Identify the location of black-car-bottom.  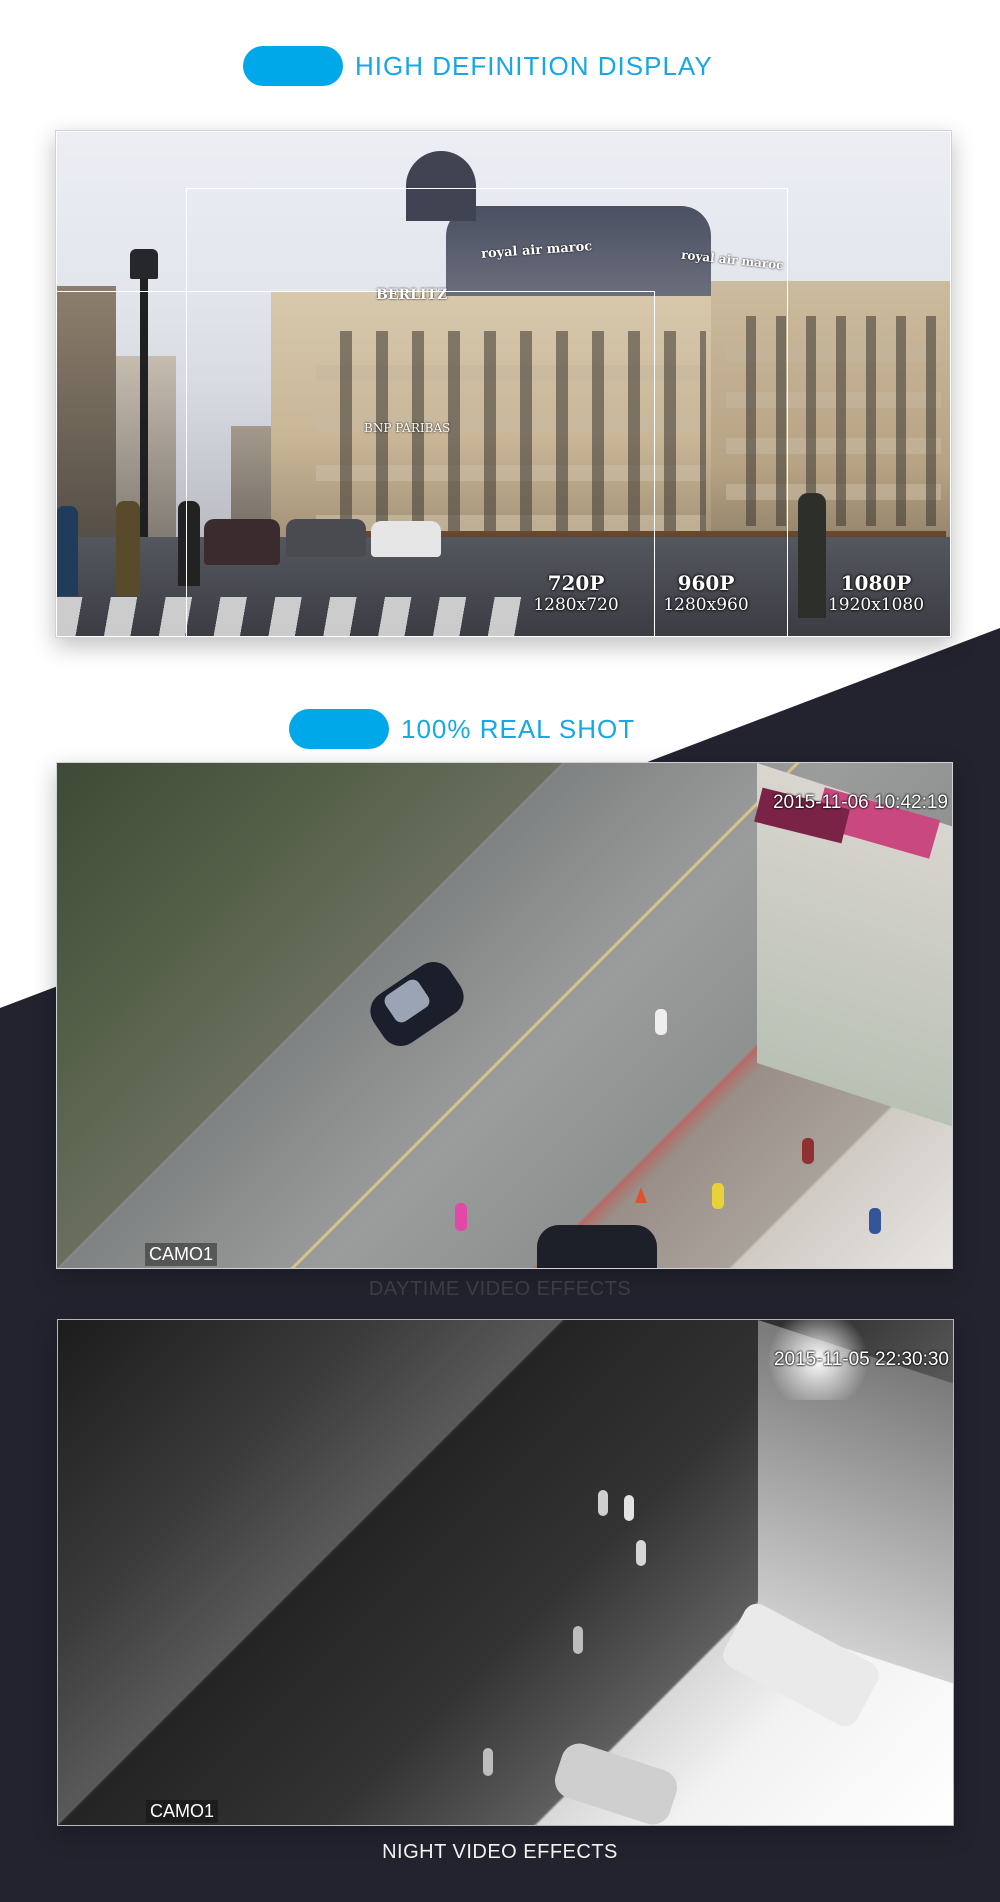
(597, 1246).